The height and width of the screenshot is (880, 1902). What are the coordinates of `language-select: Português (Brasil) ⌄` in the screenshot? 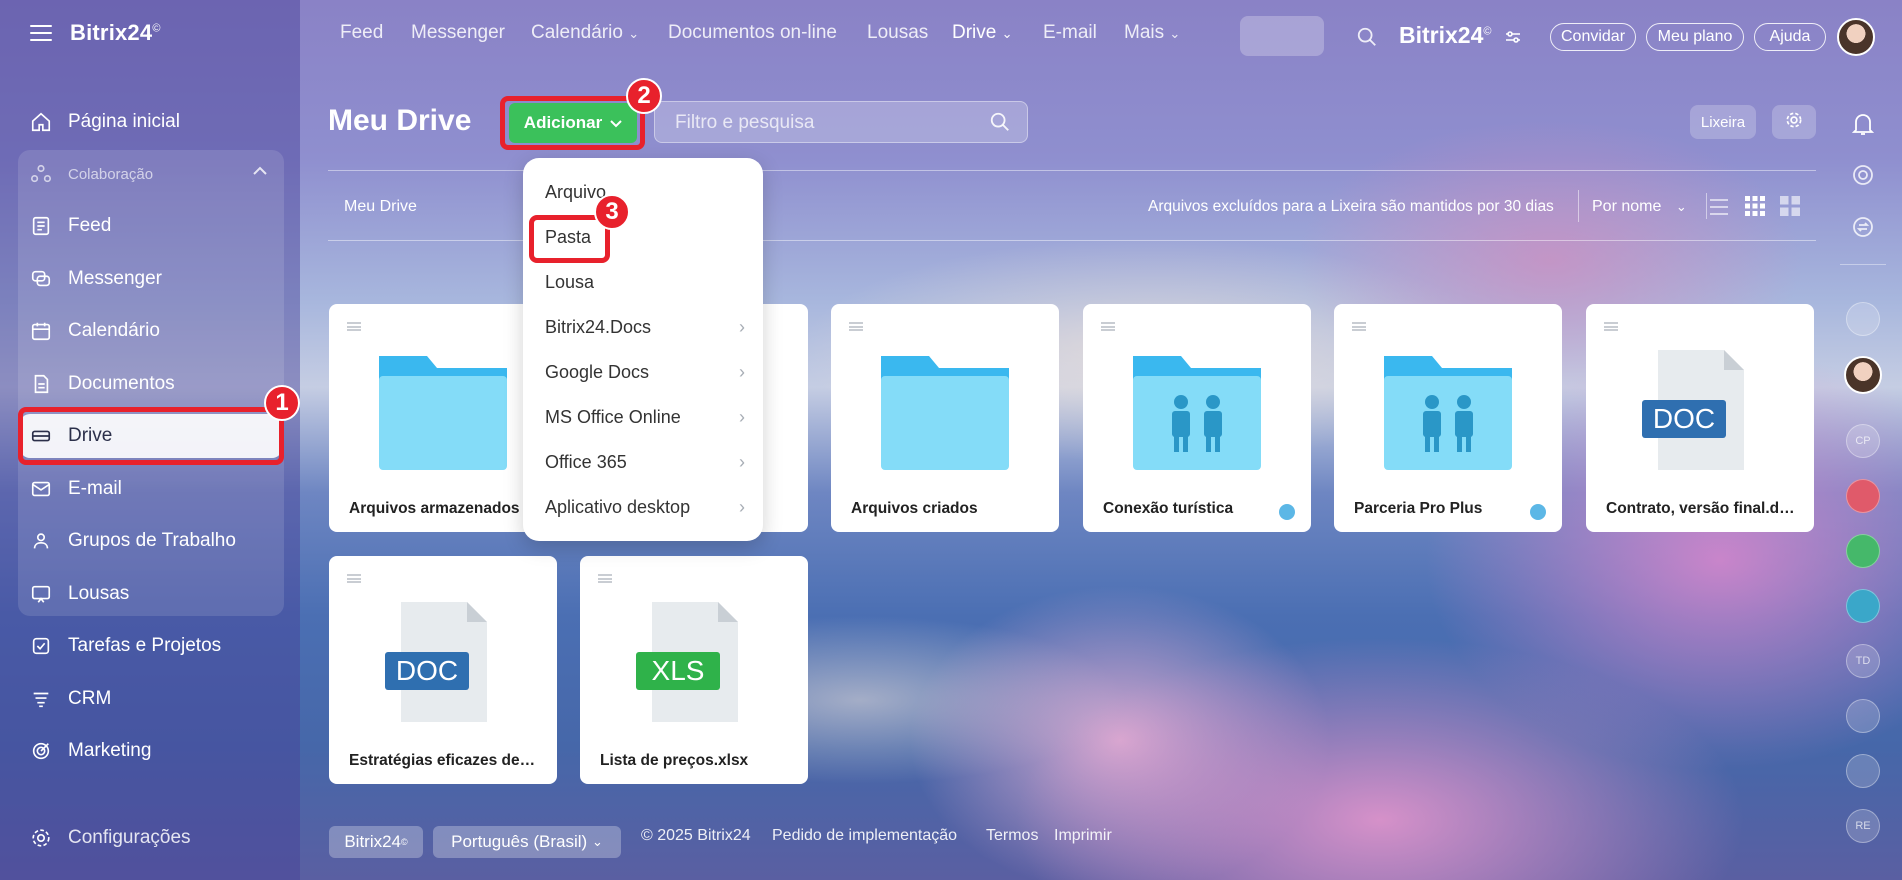 It's located at (527, 842).